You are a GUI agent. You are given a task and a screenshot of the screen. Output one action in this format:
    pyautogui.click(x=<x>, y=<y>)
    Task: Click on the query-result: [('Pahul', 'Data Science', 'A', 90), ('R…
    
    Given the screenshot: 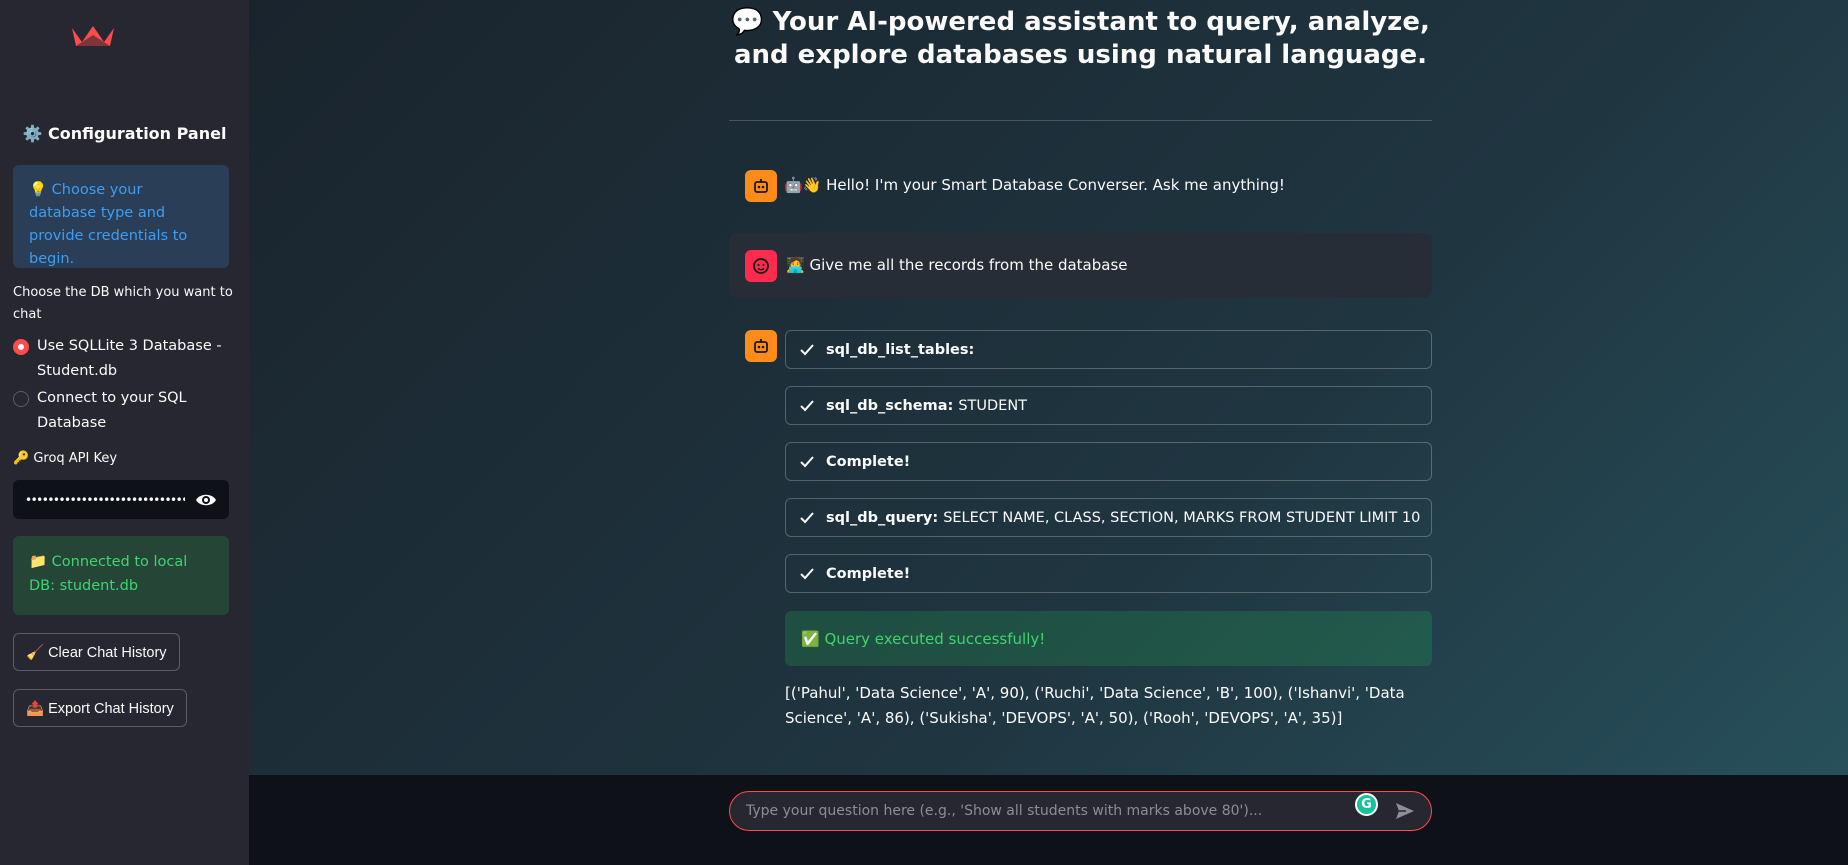 What is the action you would take?
    pyautogui.click(x=1095, y=705)
    